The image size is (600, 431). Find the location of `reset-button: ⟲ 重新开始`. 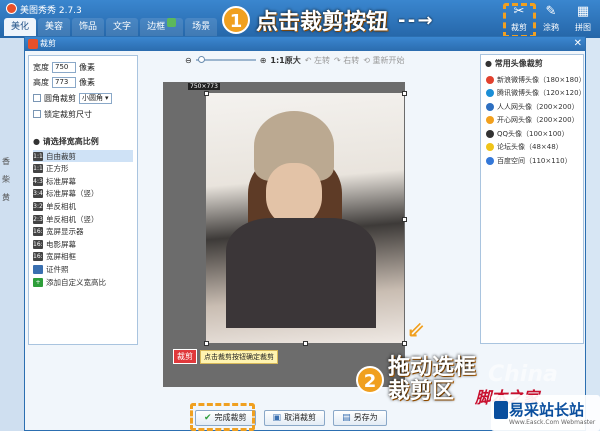

reset-button: ⟲ 重新开始 is located at coordinates (383, 60).